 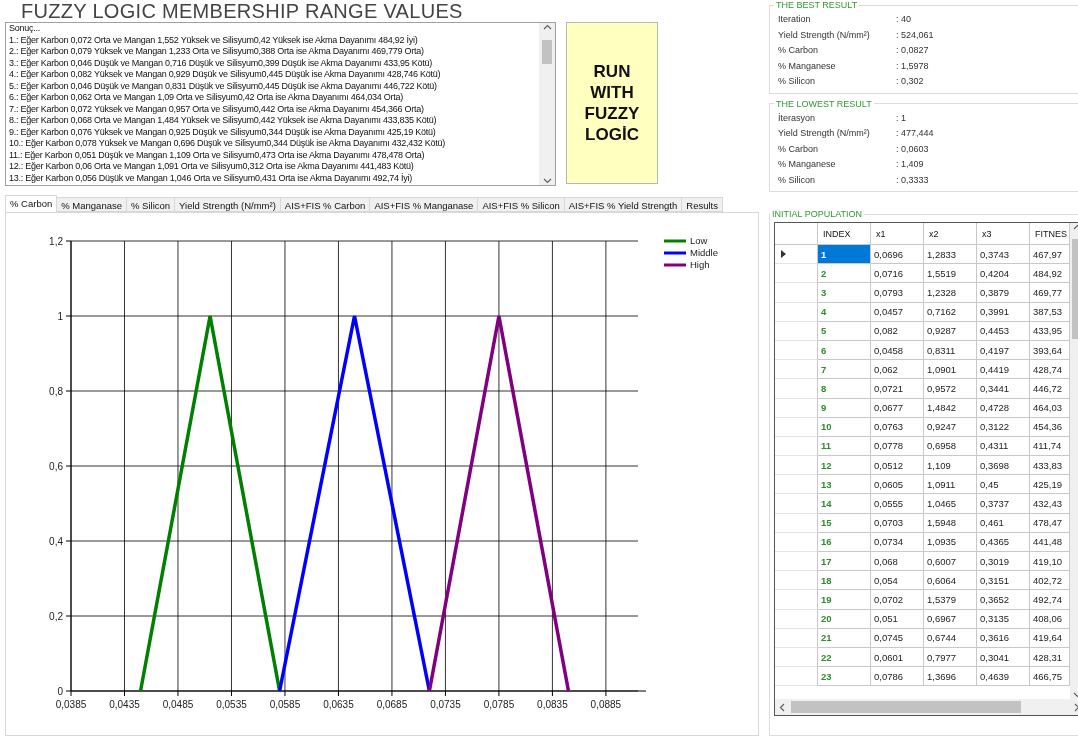 What do you see at coordinates (950, 581) in the screenshot?
I see `table-cell: 0,6064` at bounding box center [950, 581].